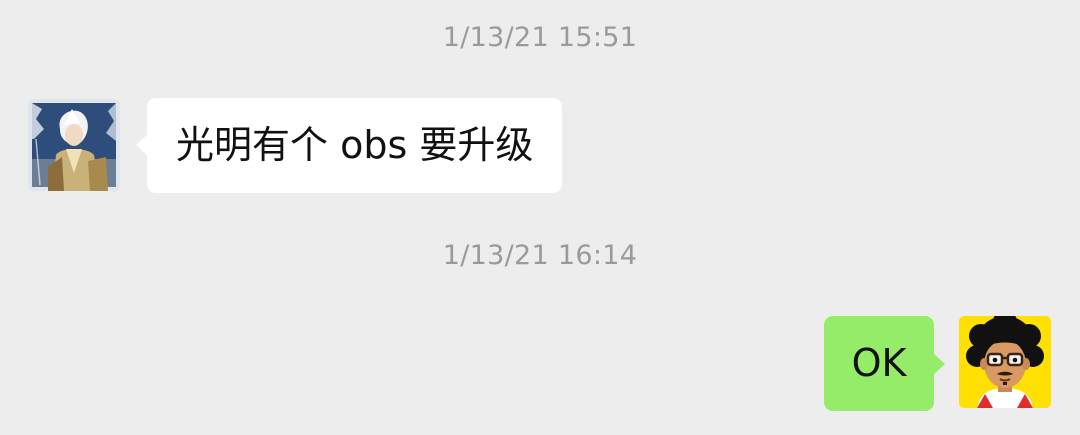 The width and height of the screenshot is (1080, 435). Describe the element at coordinates (349, 145) in the screenshot. I see `incoming-message-bubble: 光明有个 obs 要升级` at that location.